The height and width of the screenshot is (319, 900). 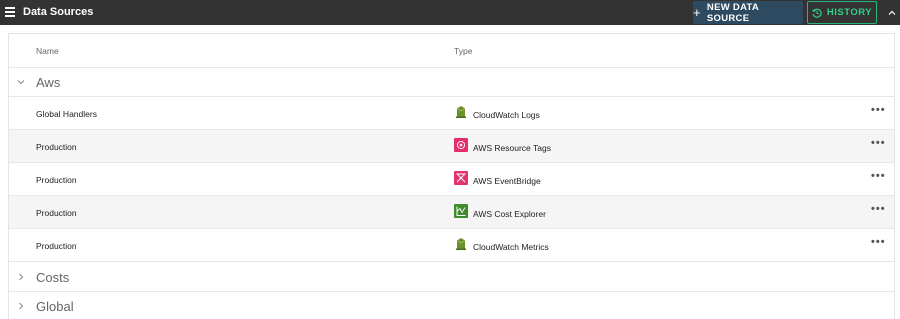 What do you see at coordinates (509, 214) in the screenshot?
I see `row-type: AWS Cost Explorer` at bounding box center [509, 214].